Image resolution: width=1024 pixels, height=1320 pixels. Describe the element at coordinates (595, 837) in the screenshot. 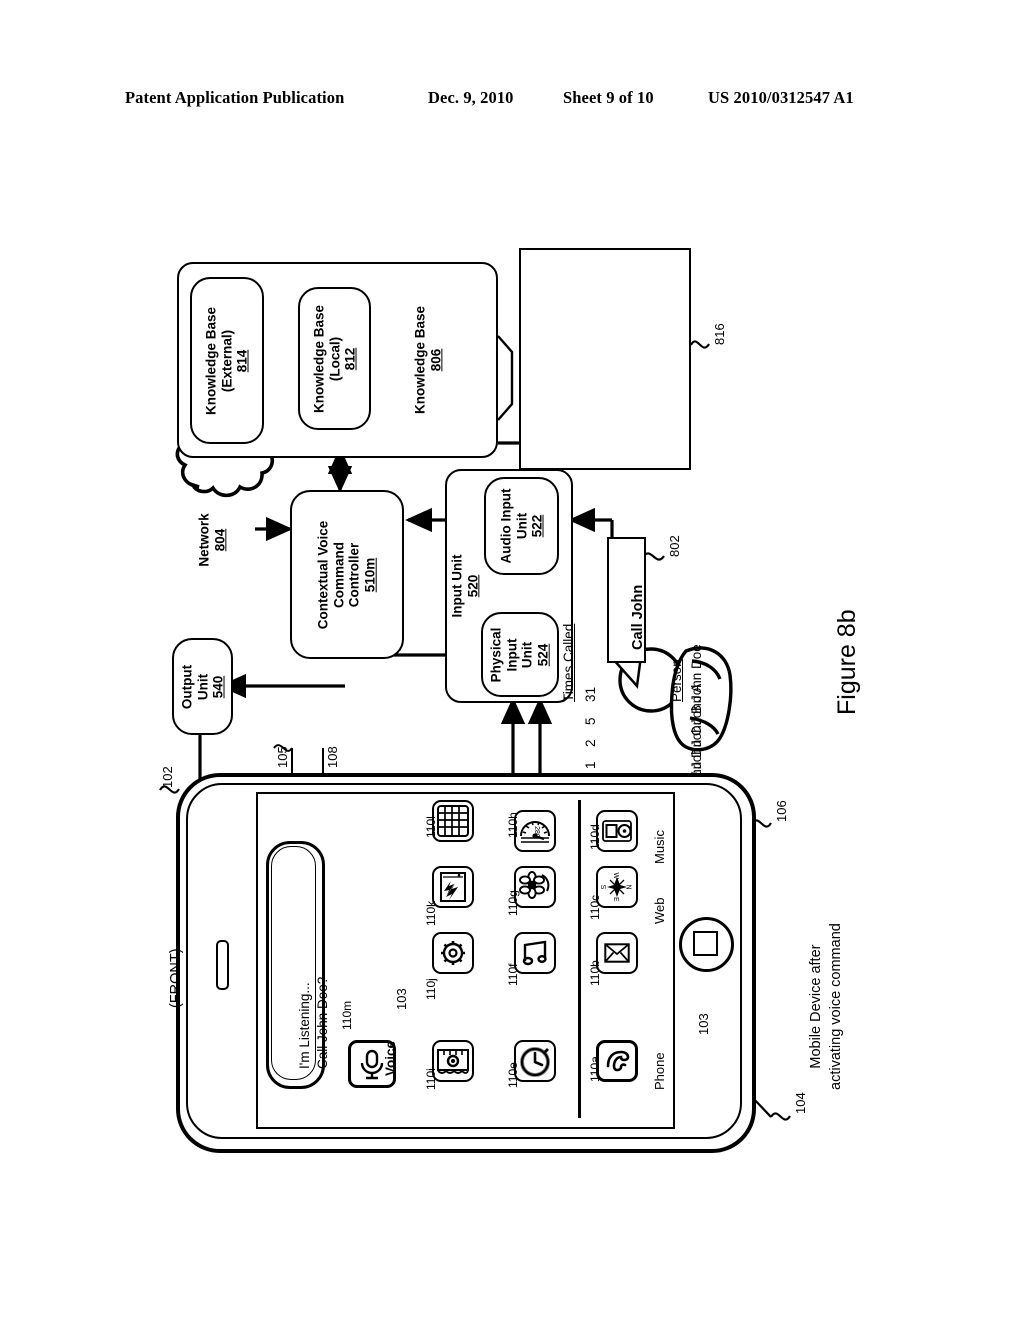

I see `ref-110d: 110d` at that location.